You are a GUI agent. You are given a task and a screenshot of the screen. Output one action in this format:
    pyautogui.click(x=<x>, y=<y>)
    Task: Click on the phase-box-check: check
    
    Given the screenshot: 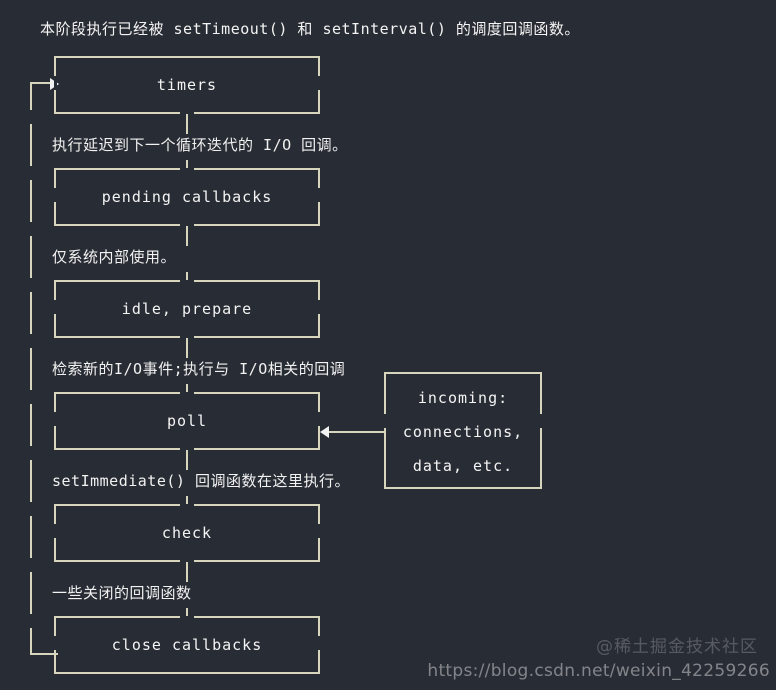 What is the action you would take?
    pyautogui.click(x=187, y=533)
    